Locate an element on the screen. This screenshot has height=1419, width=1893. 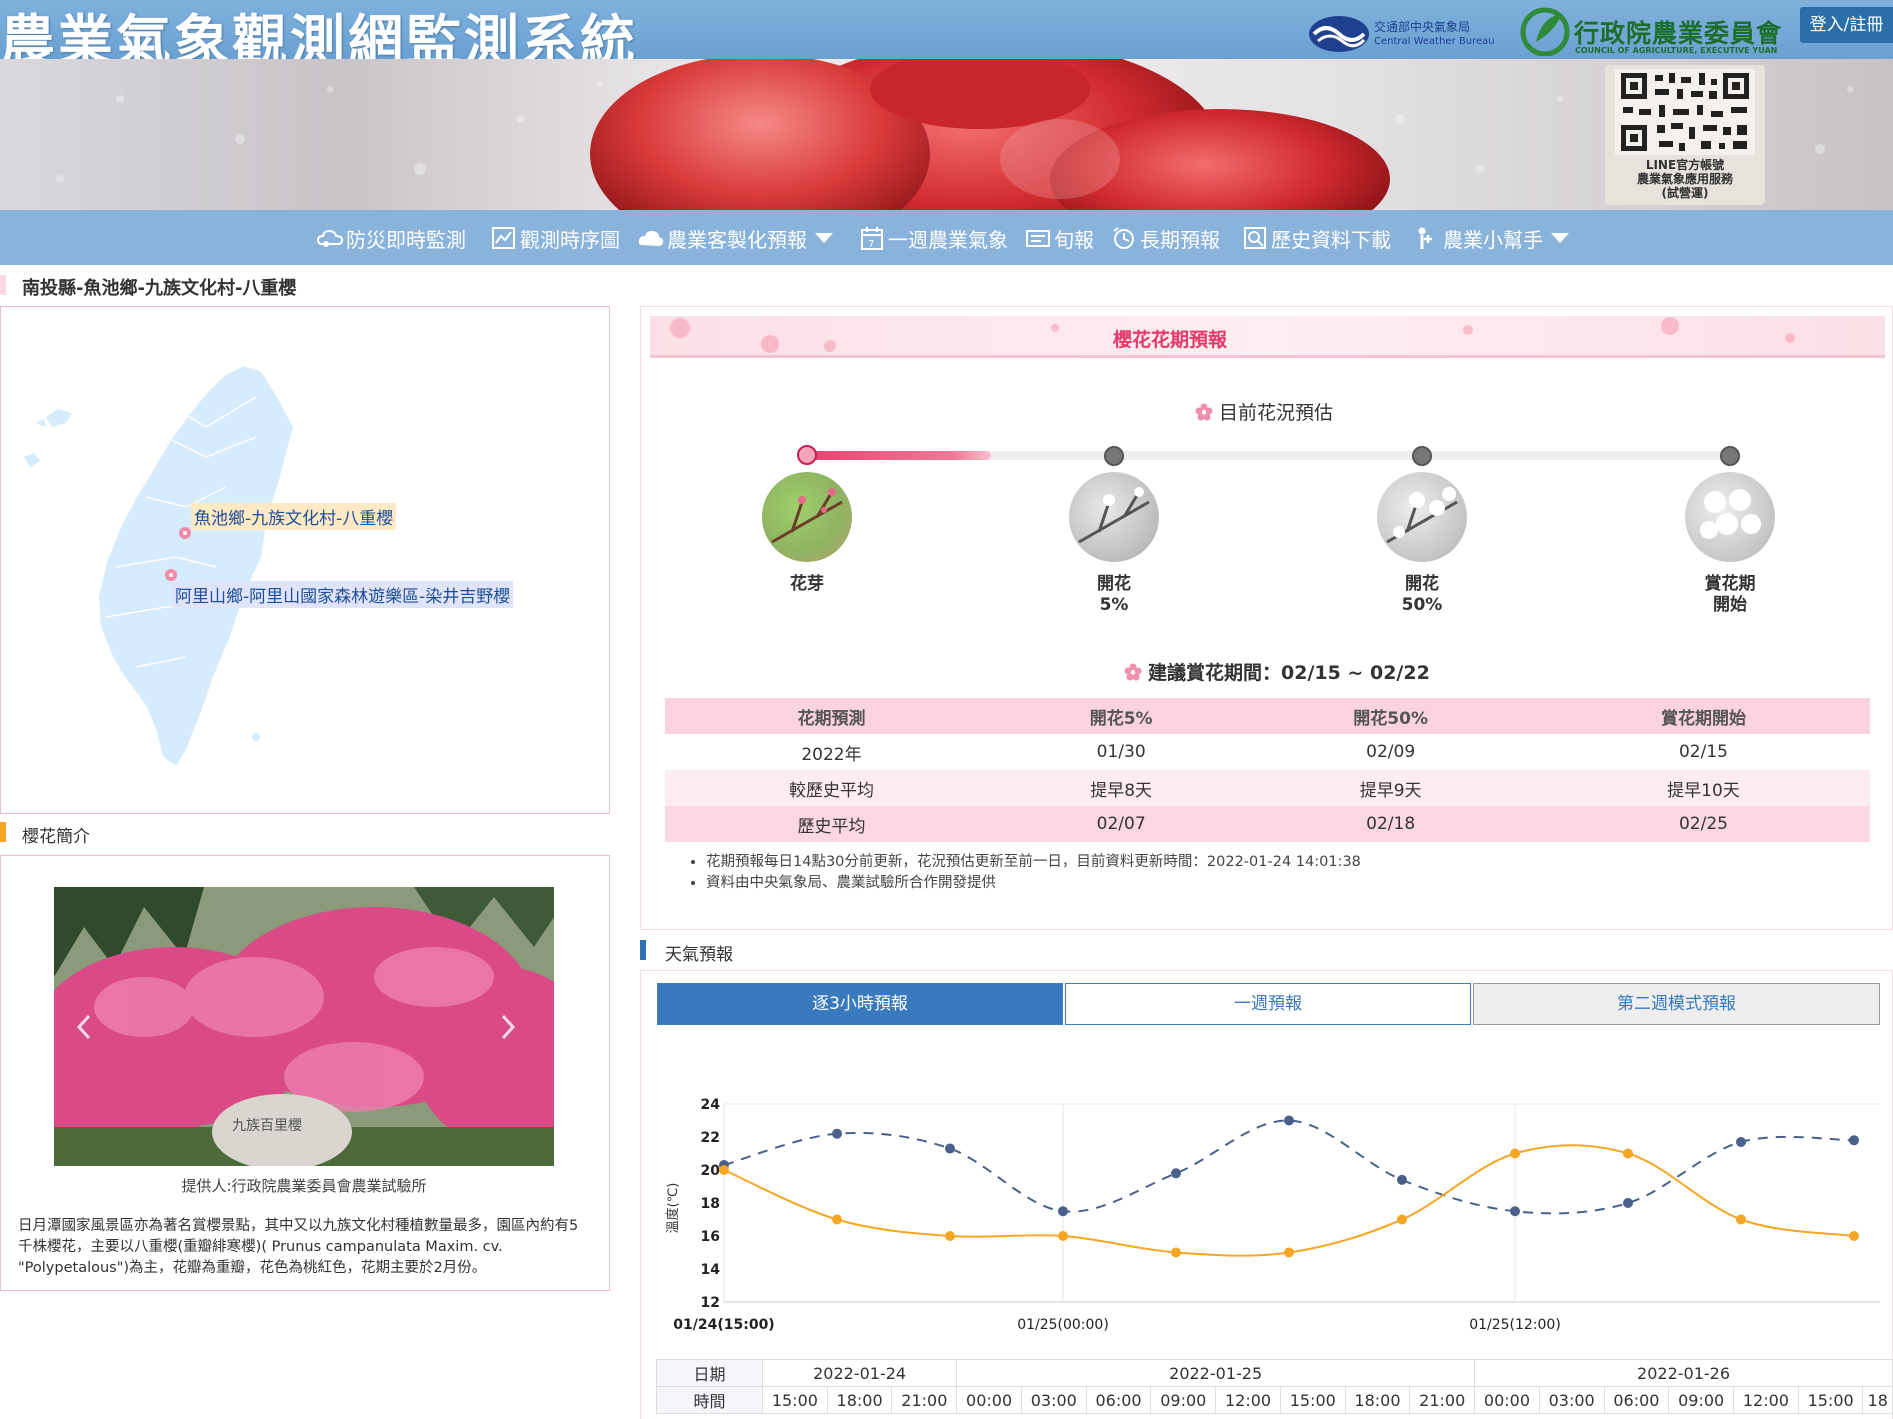
nav-time-series: 觀測時序圖 is located at coordinates (555, 238).